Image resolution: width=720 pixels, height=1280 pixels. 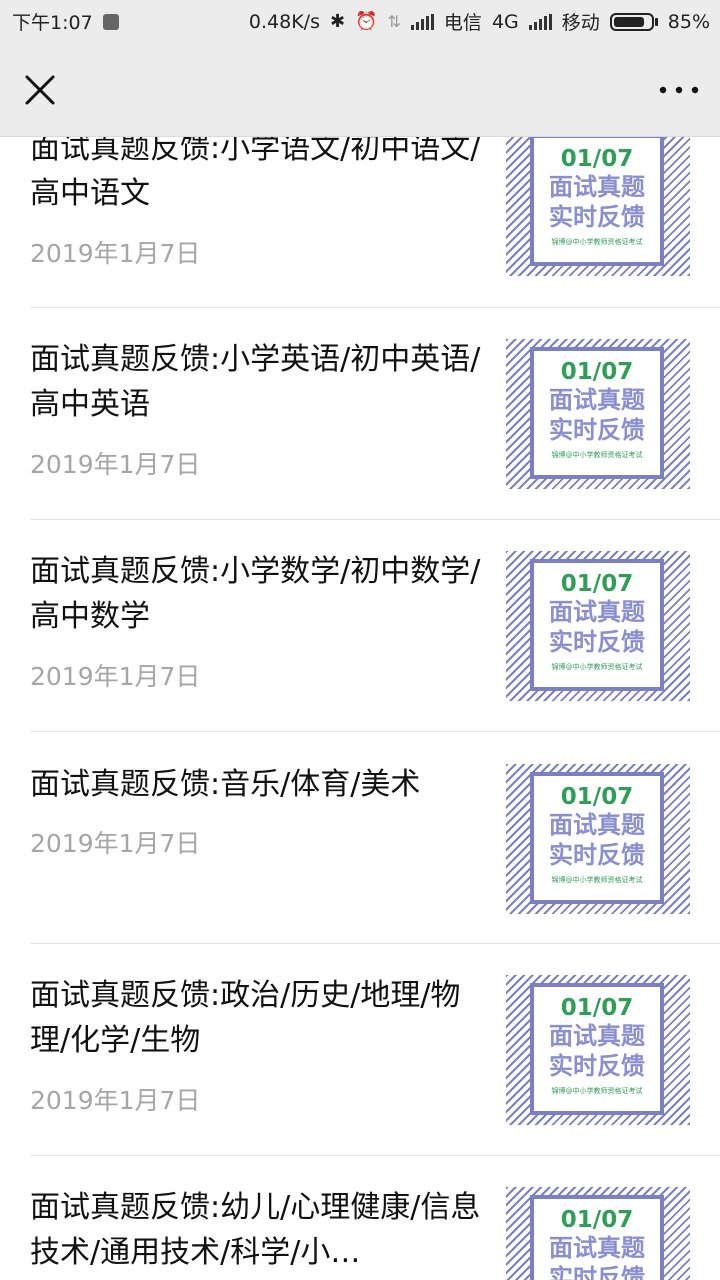 I want to click on article-title: 面试真题反馈:小学语文/初中语文/高中语文, so click(x=255, y=171).